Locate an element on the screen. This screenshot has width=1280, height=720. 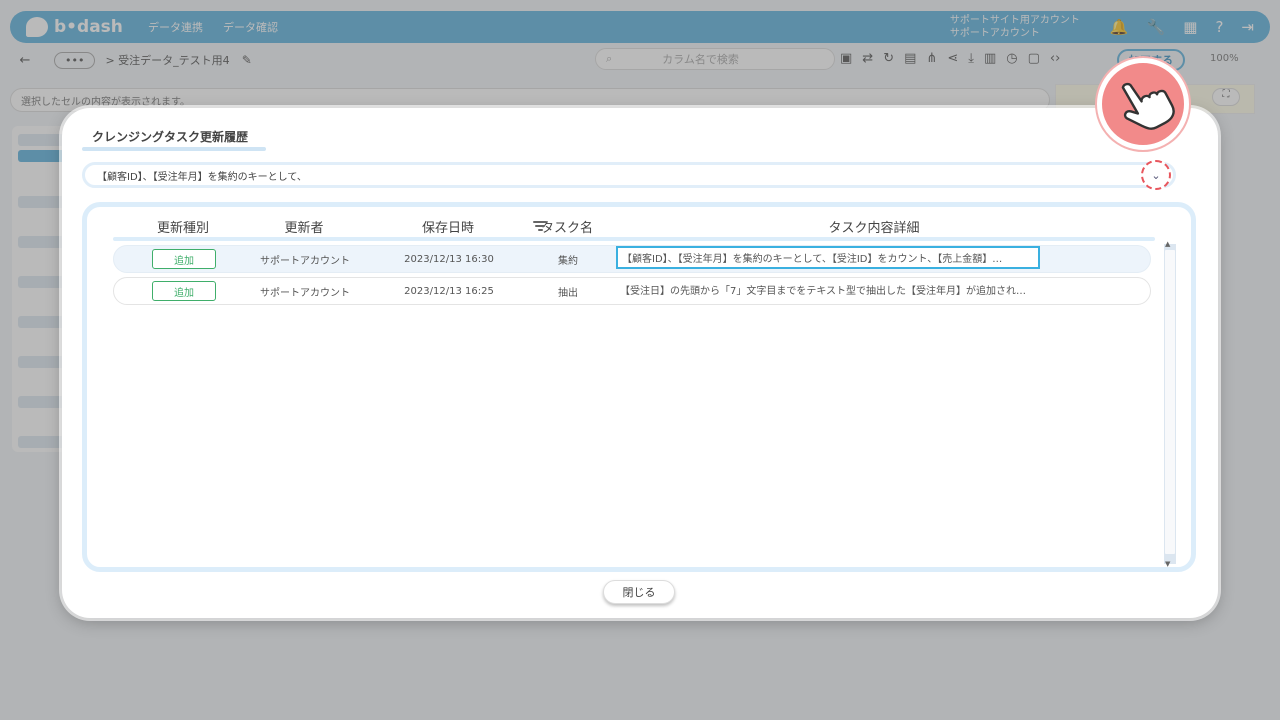
chevron-down-icon: ⌄ is located at coordinates (1156, 175).